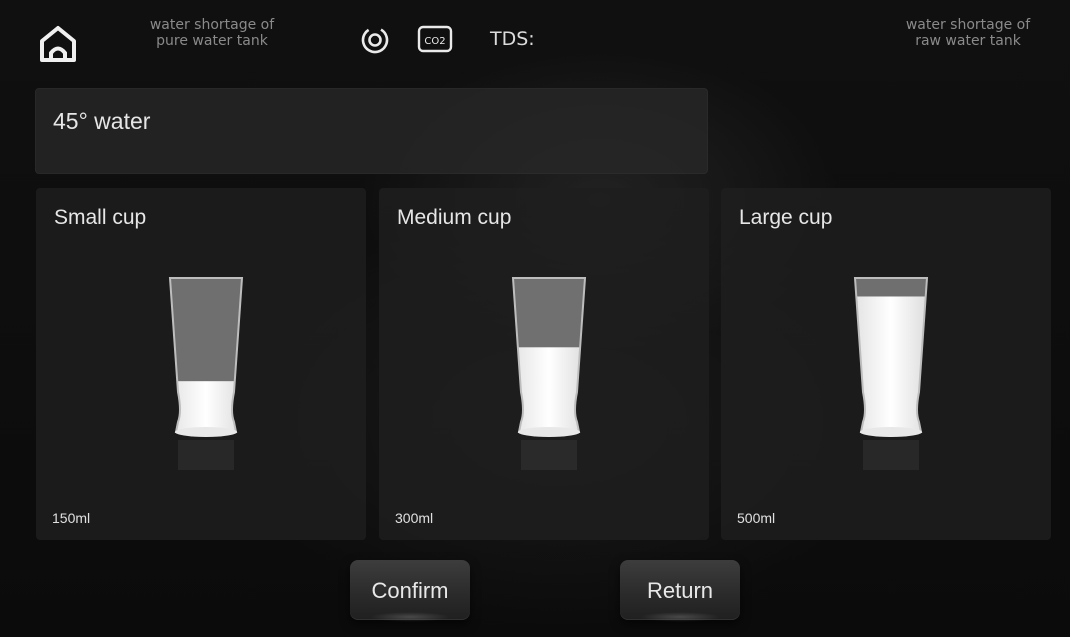 The width and height of the screenshot is (1070, 637). What do you see at coordinates (968, 41) in the screenshot?
I see `raw-water-warning-line2: raw water tank` at bounding box center [968, 41].